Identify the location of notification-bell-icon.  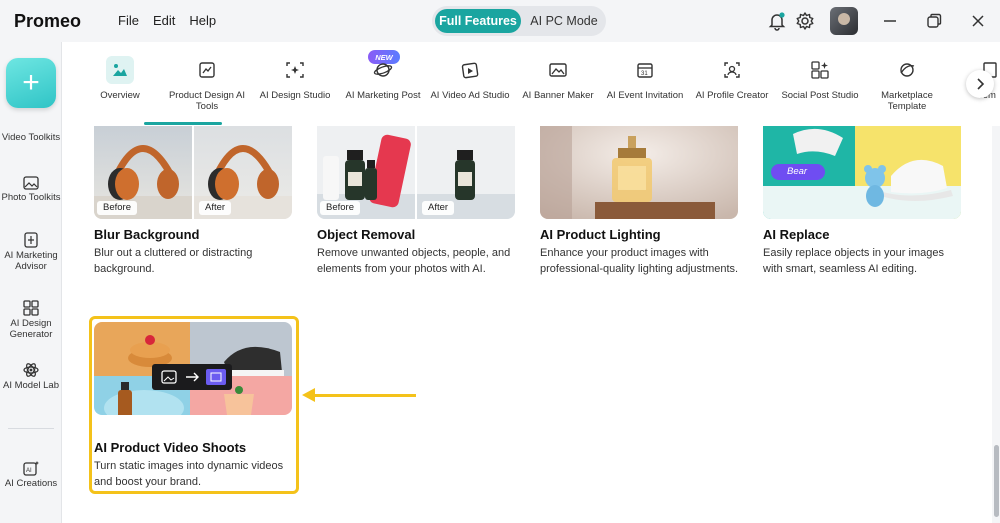
(777, 21).